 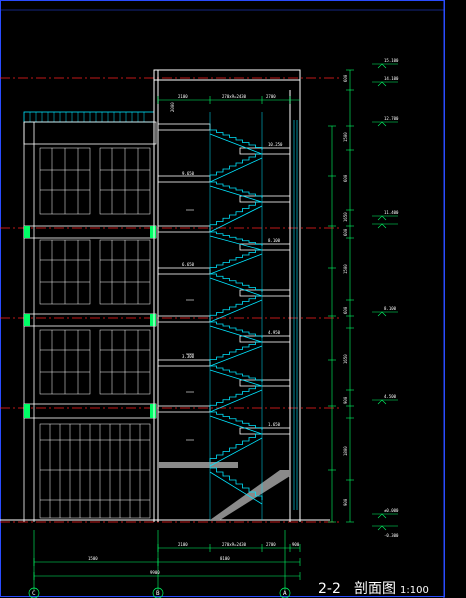 I want to click on landing-label: 6.650, so click(x=188, y=264).